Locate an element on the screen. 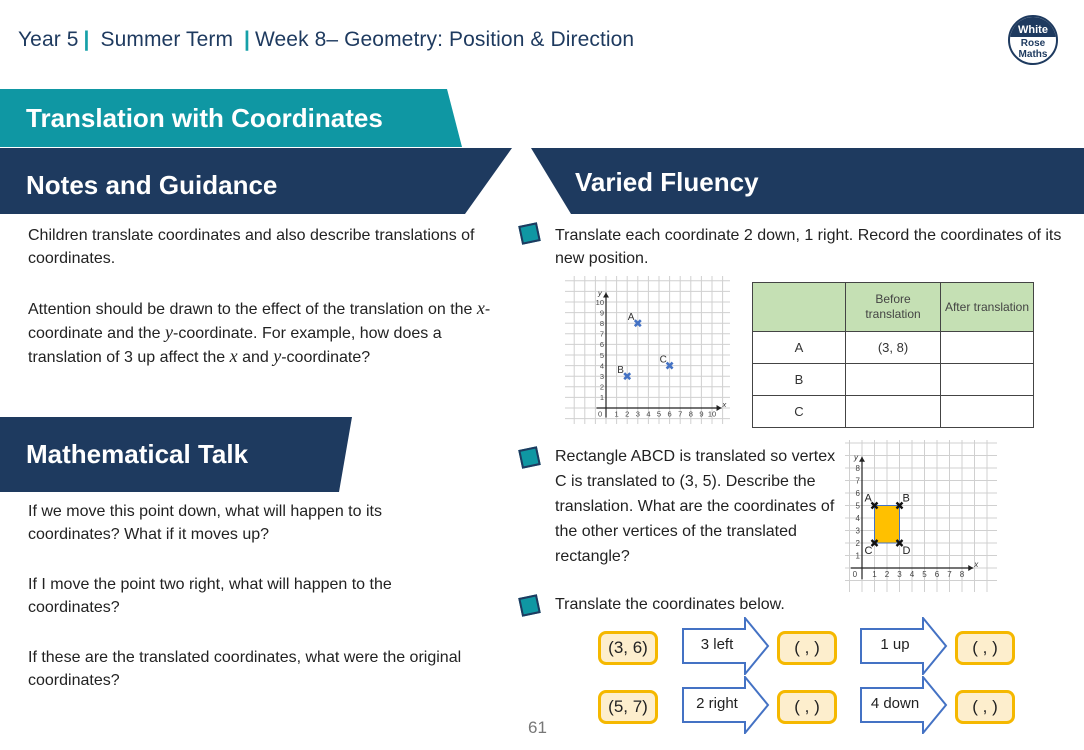  white-rose-maths-logo: White Rose Maths is located at coordinates (1033, 40).